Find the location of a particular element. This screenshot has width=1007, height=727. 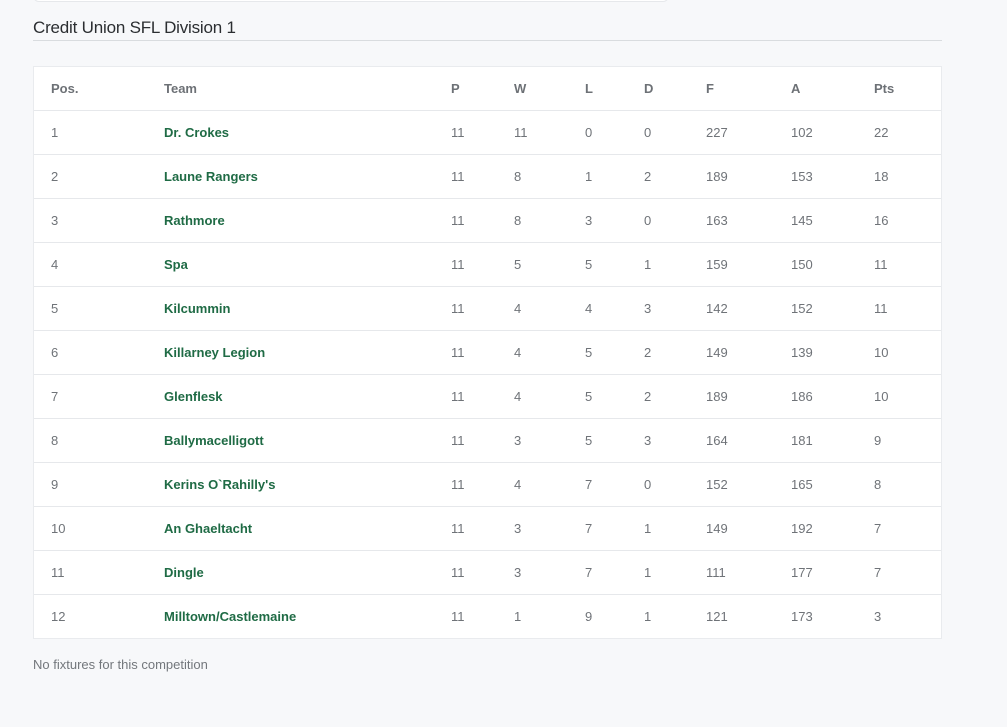

cell-for: 111 is located at coordinates (716, 572).